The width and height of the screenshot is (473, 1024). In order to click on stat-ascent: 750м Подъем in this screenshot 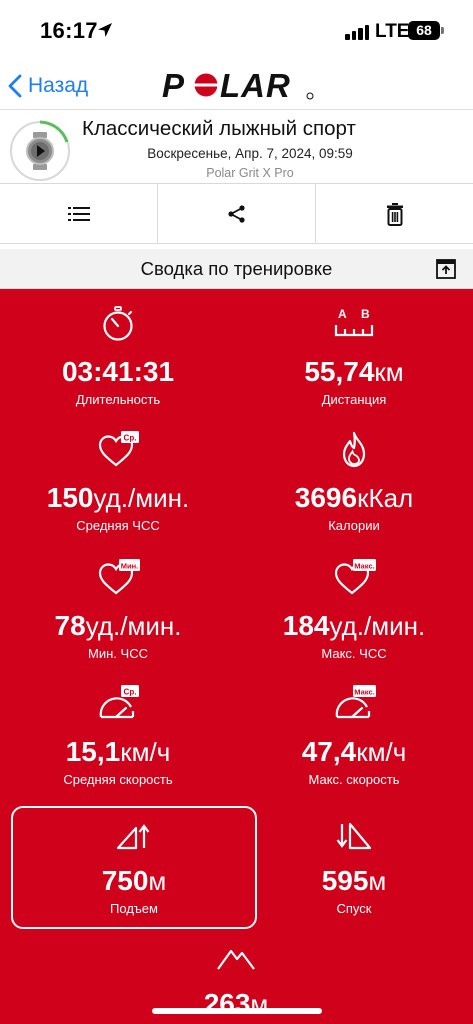, I will do `click(134, 869)`.